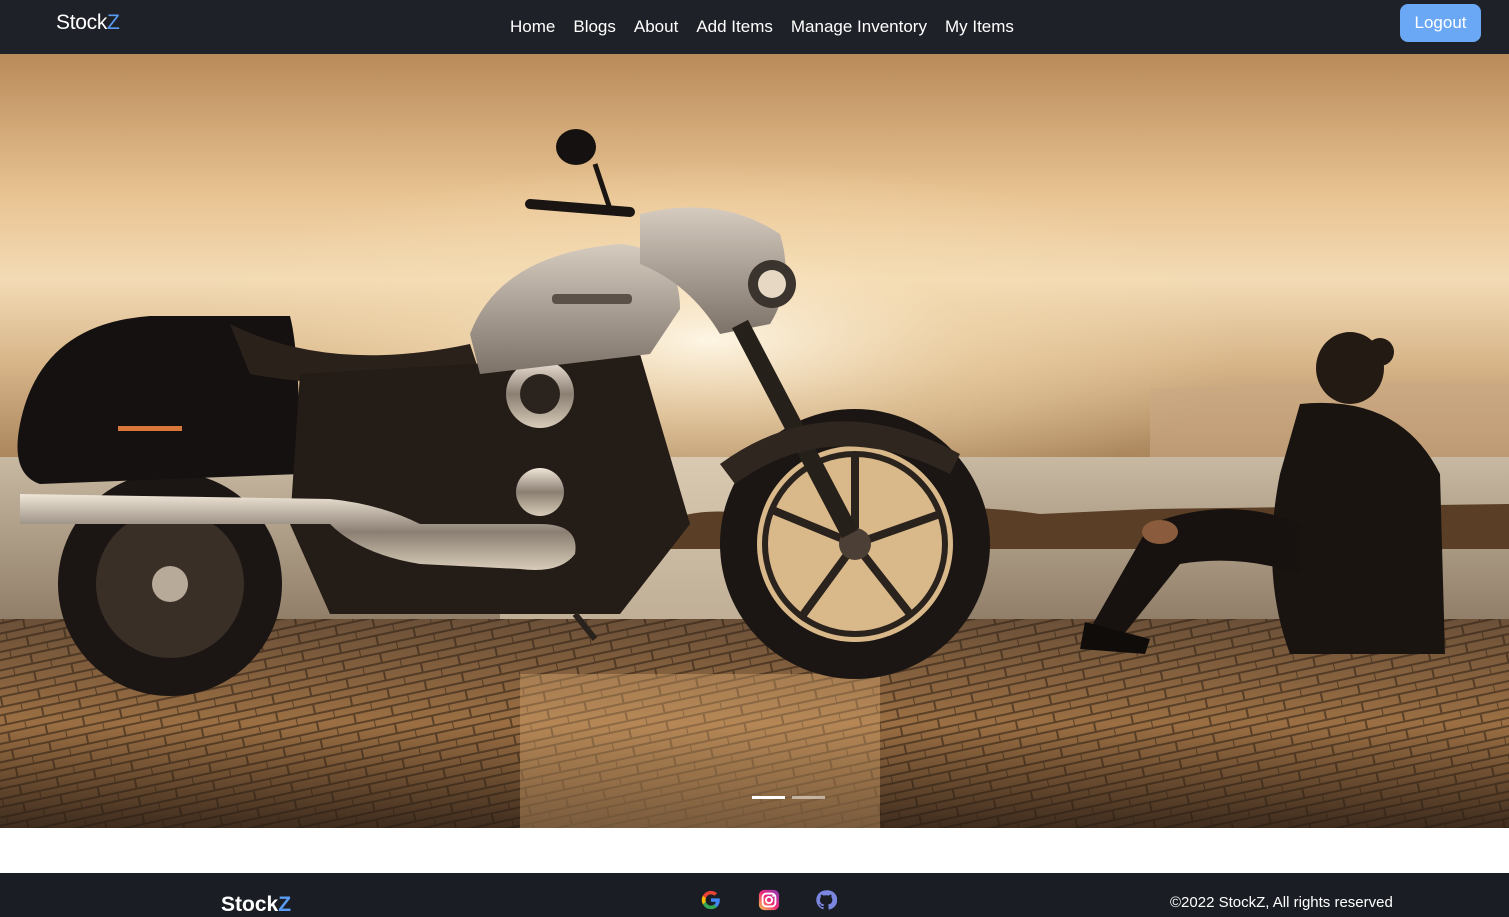 The image size is (1509, 917). Describe the element at coordinates (711, 900) in the screenshot. I see `google-icon` at that location.